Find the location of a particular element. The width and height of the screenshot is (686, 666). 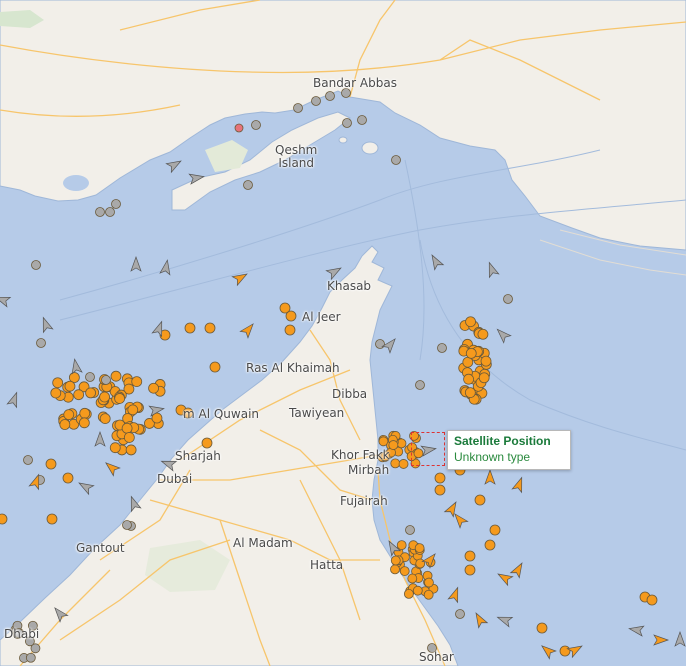

selected-vessel-outline is located at coordinates (428, 449).